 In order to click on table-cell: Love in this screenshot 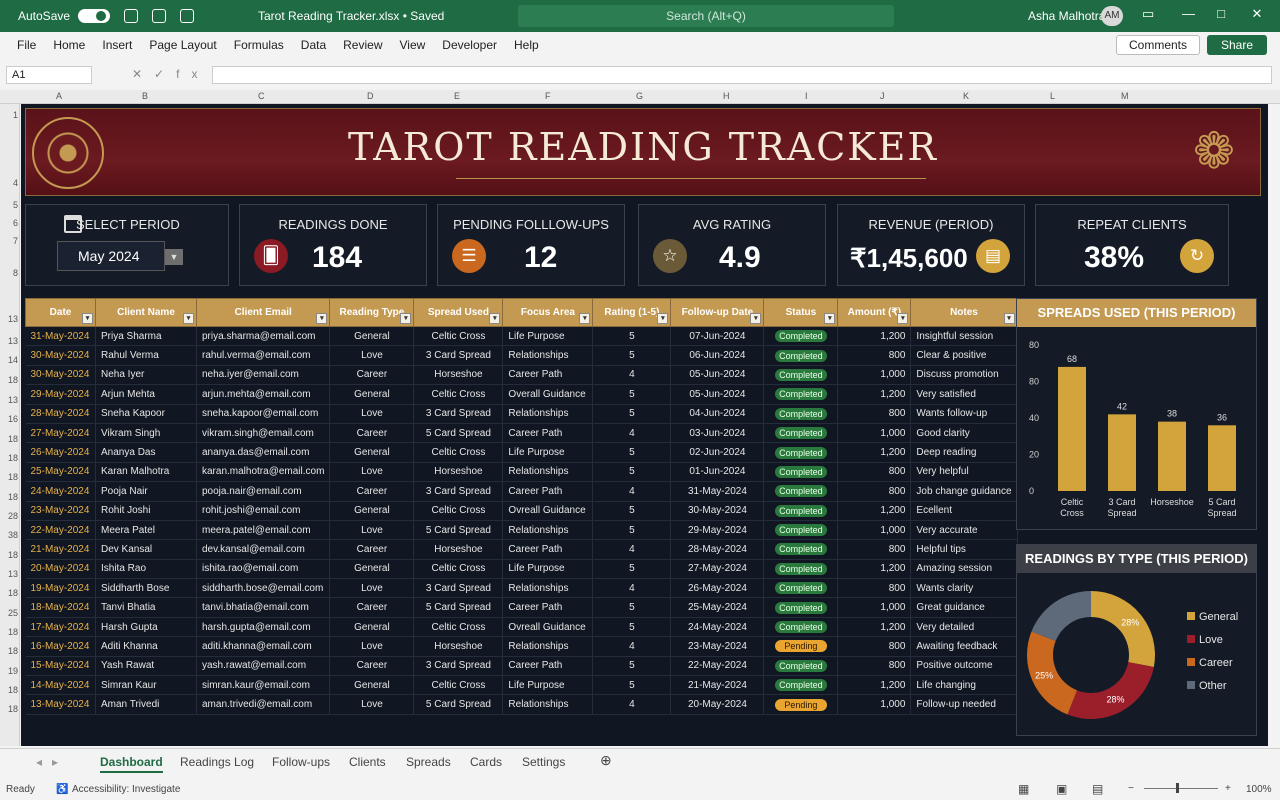, I will do `click(372, 530)`.